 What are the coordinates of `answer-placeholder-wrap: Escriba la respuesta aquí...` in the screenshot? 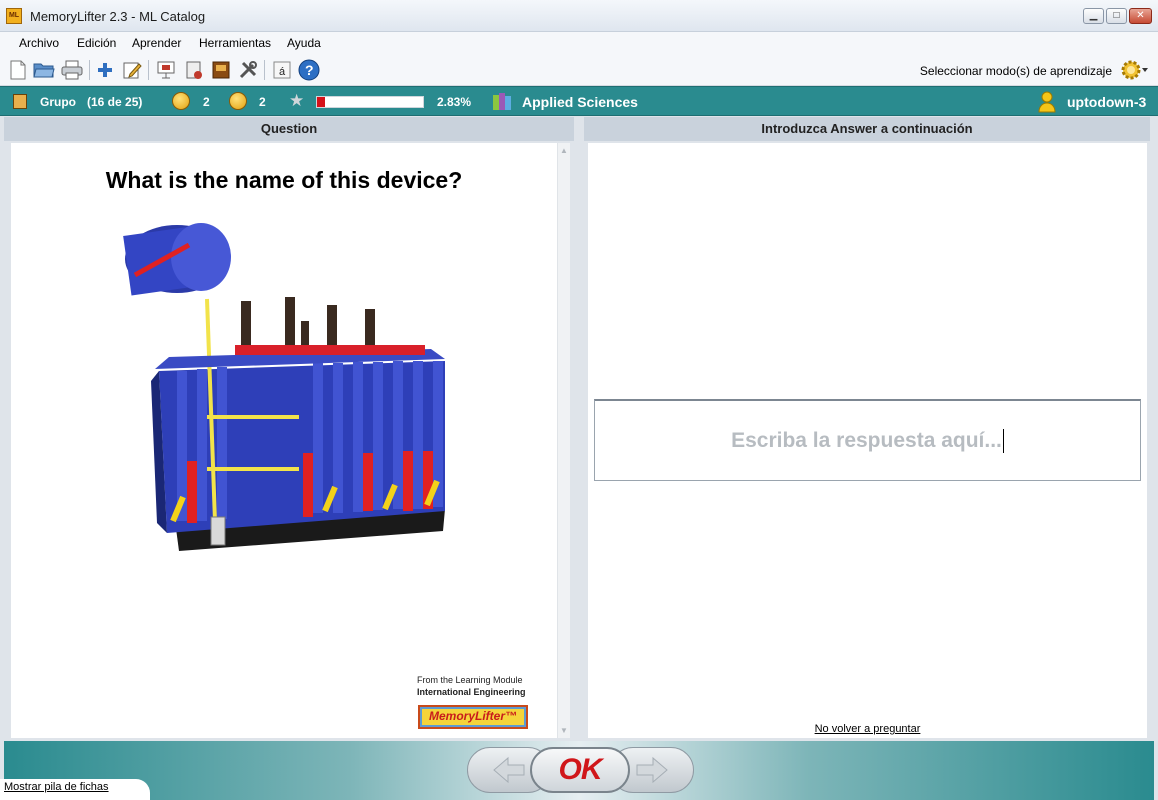 It's located at (867, 441).